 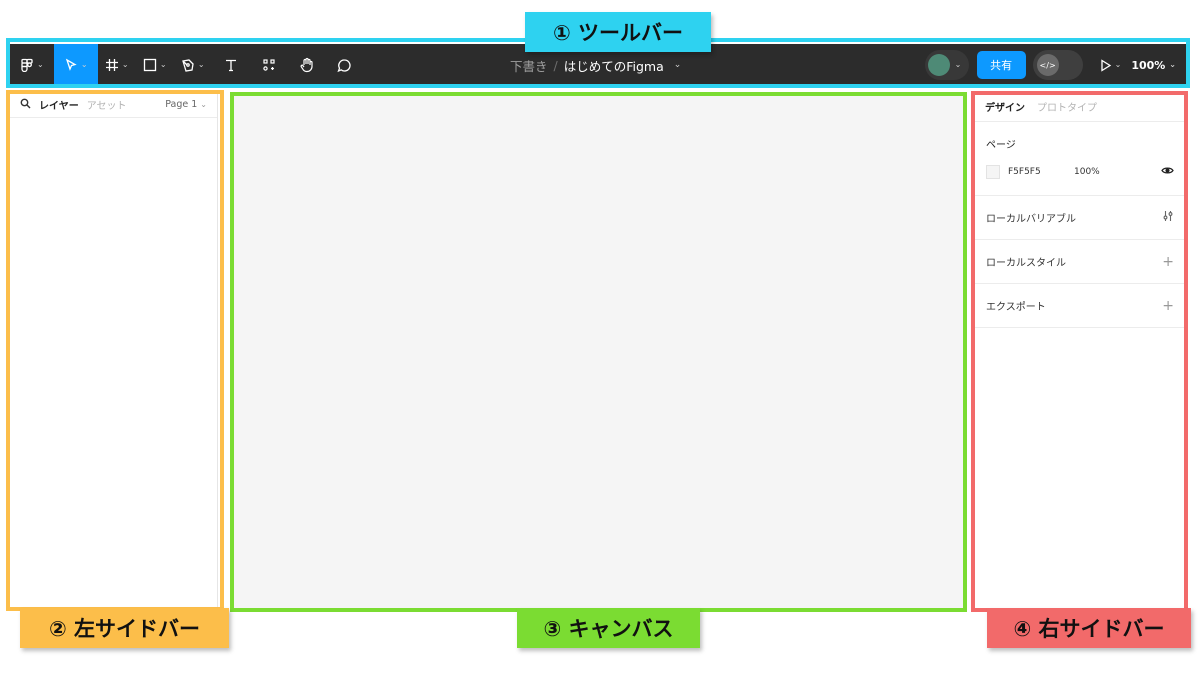 I want to click on export-label: エクスポート, so click(x=1016, y=307).